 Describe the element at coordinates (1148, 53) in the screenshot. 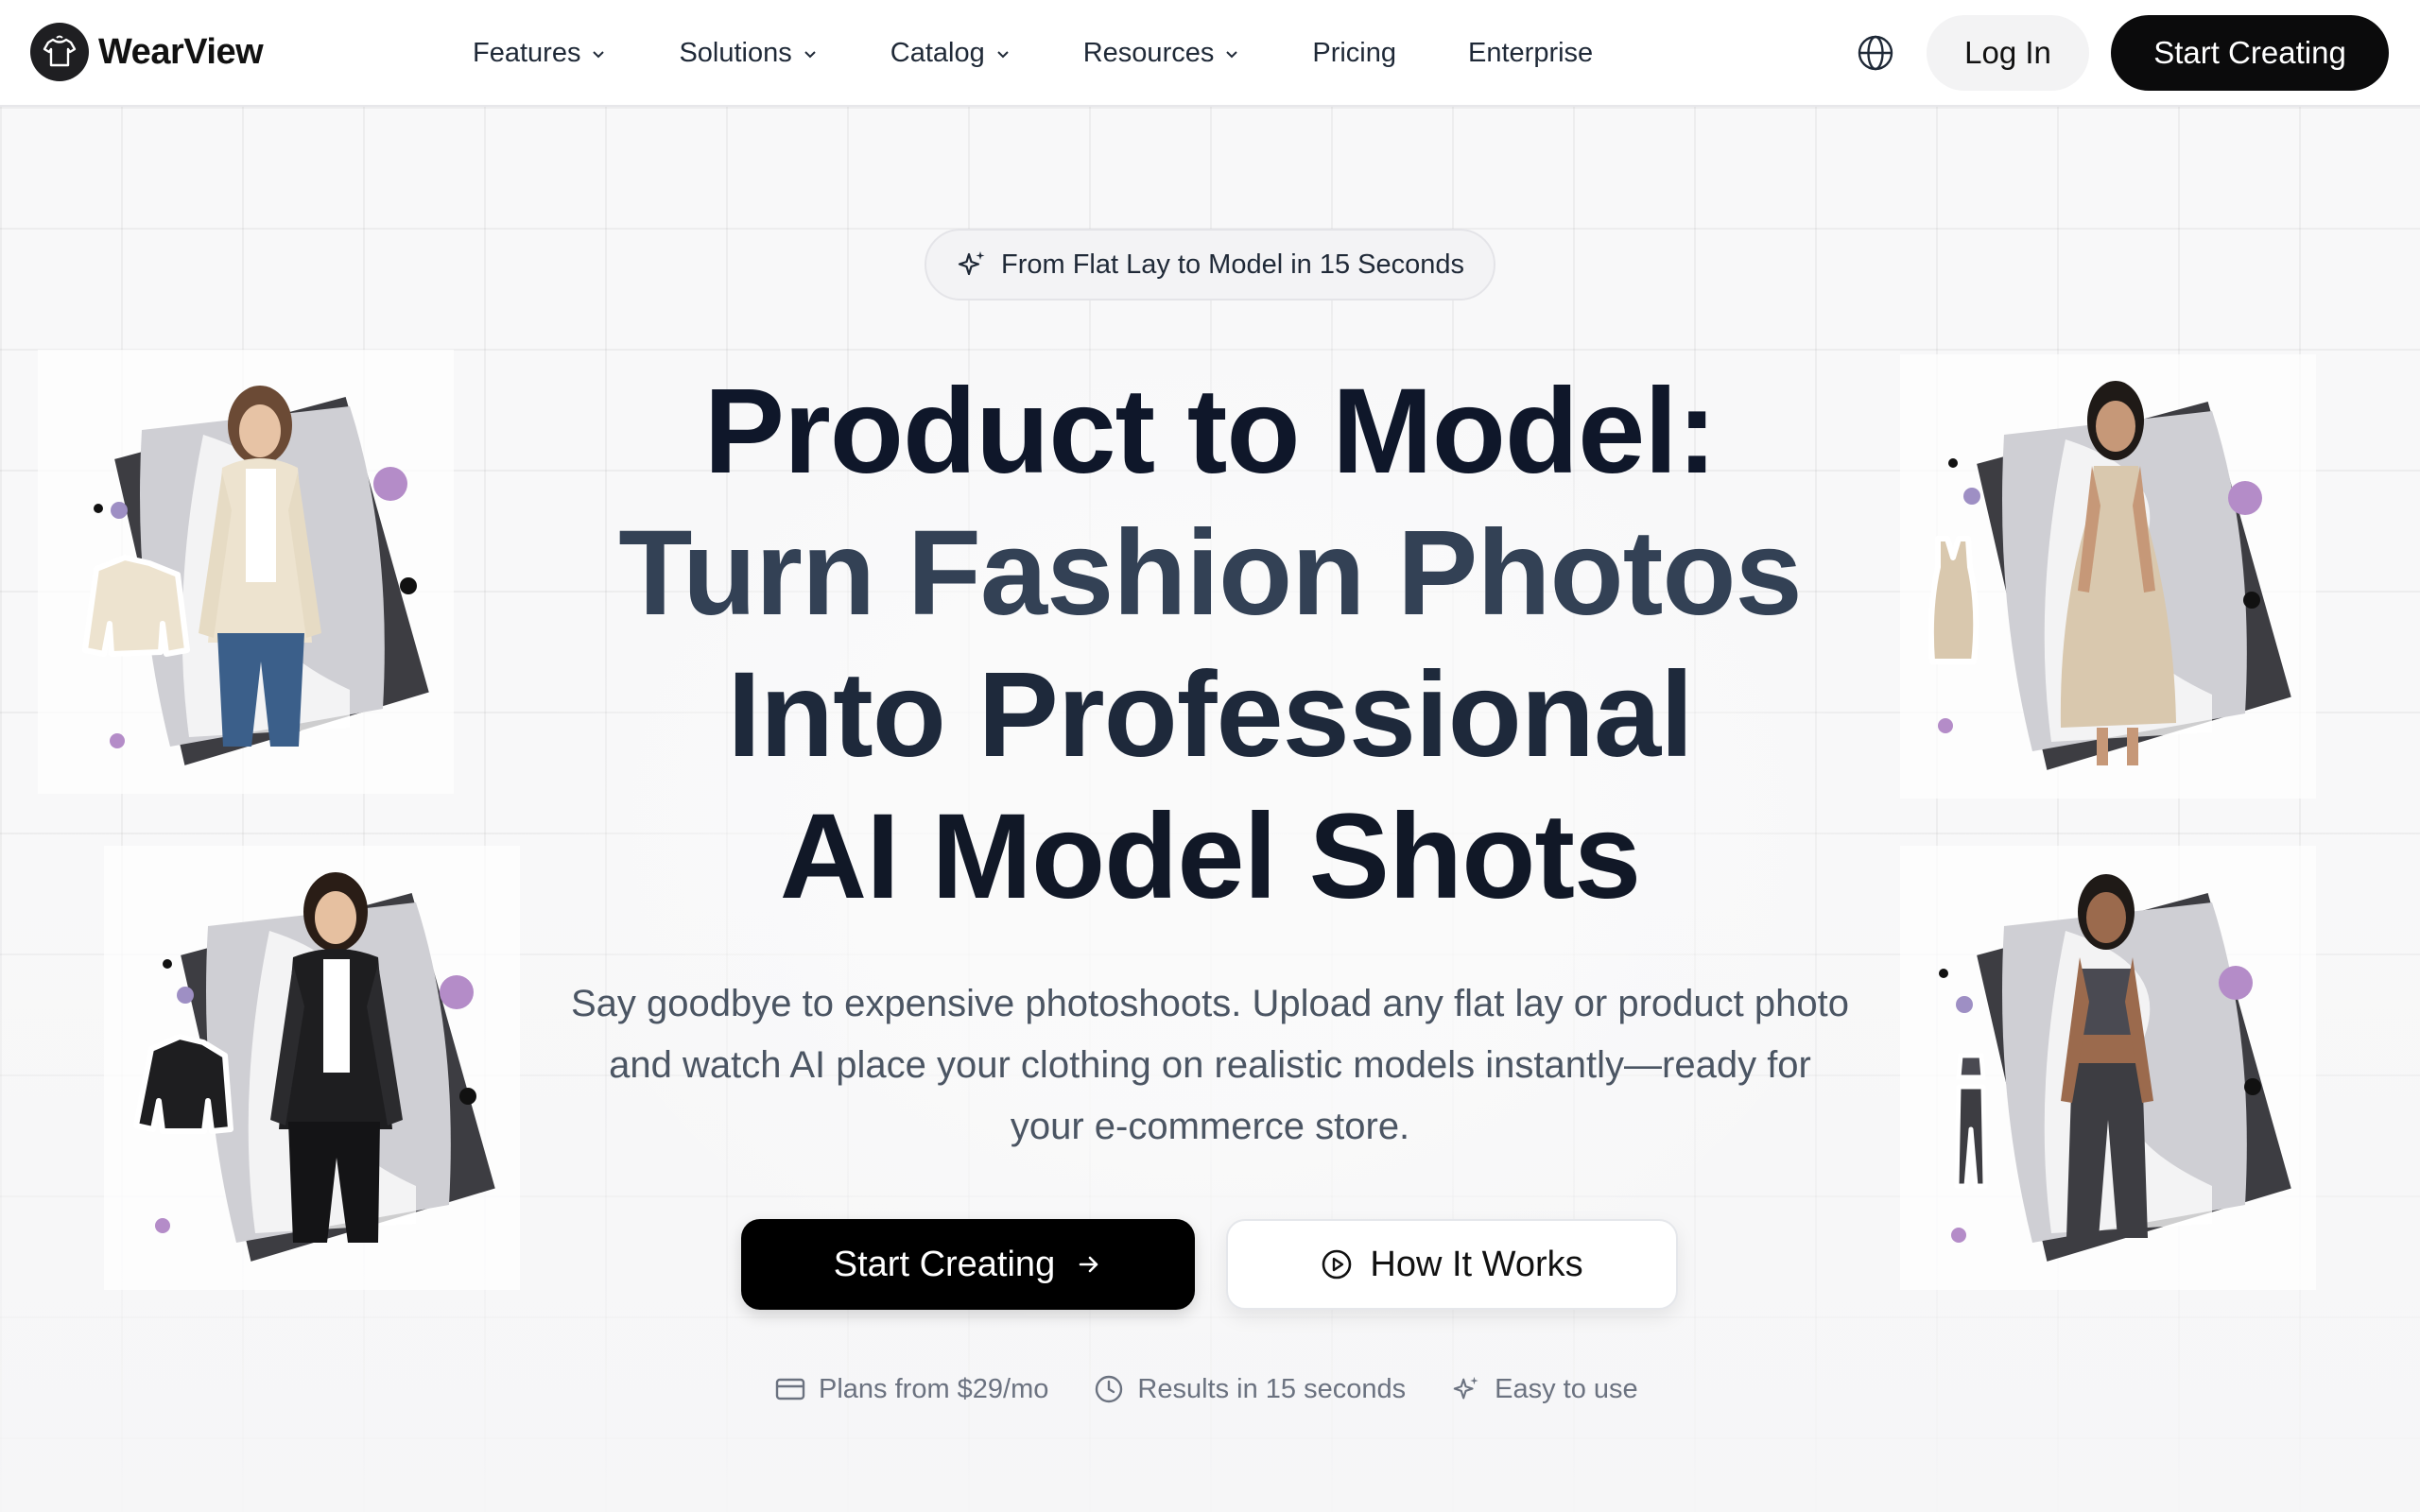

I see `nav-resources-label: Resources` at that location.